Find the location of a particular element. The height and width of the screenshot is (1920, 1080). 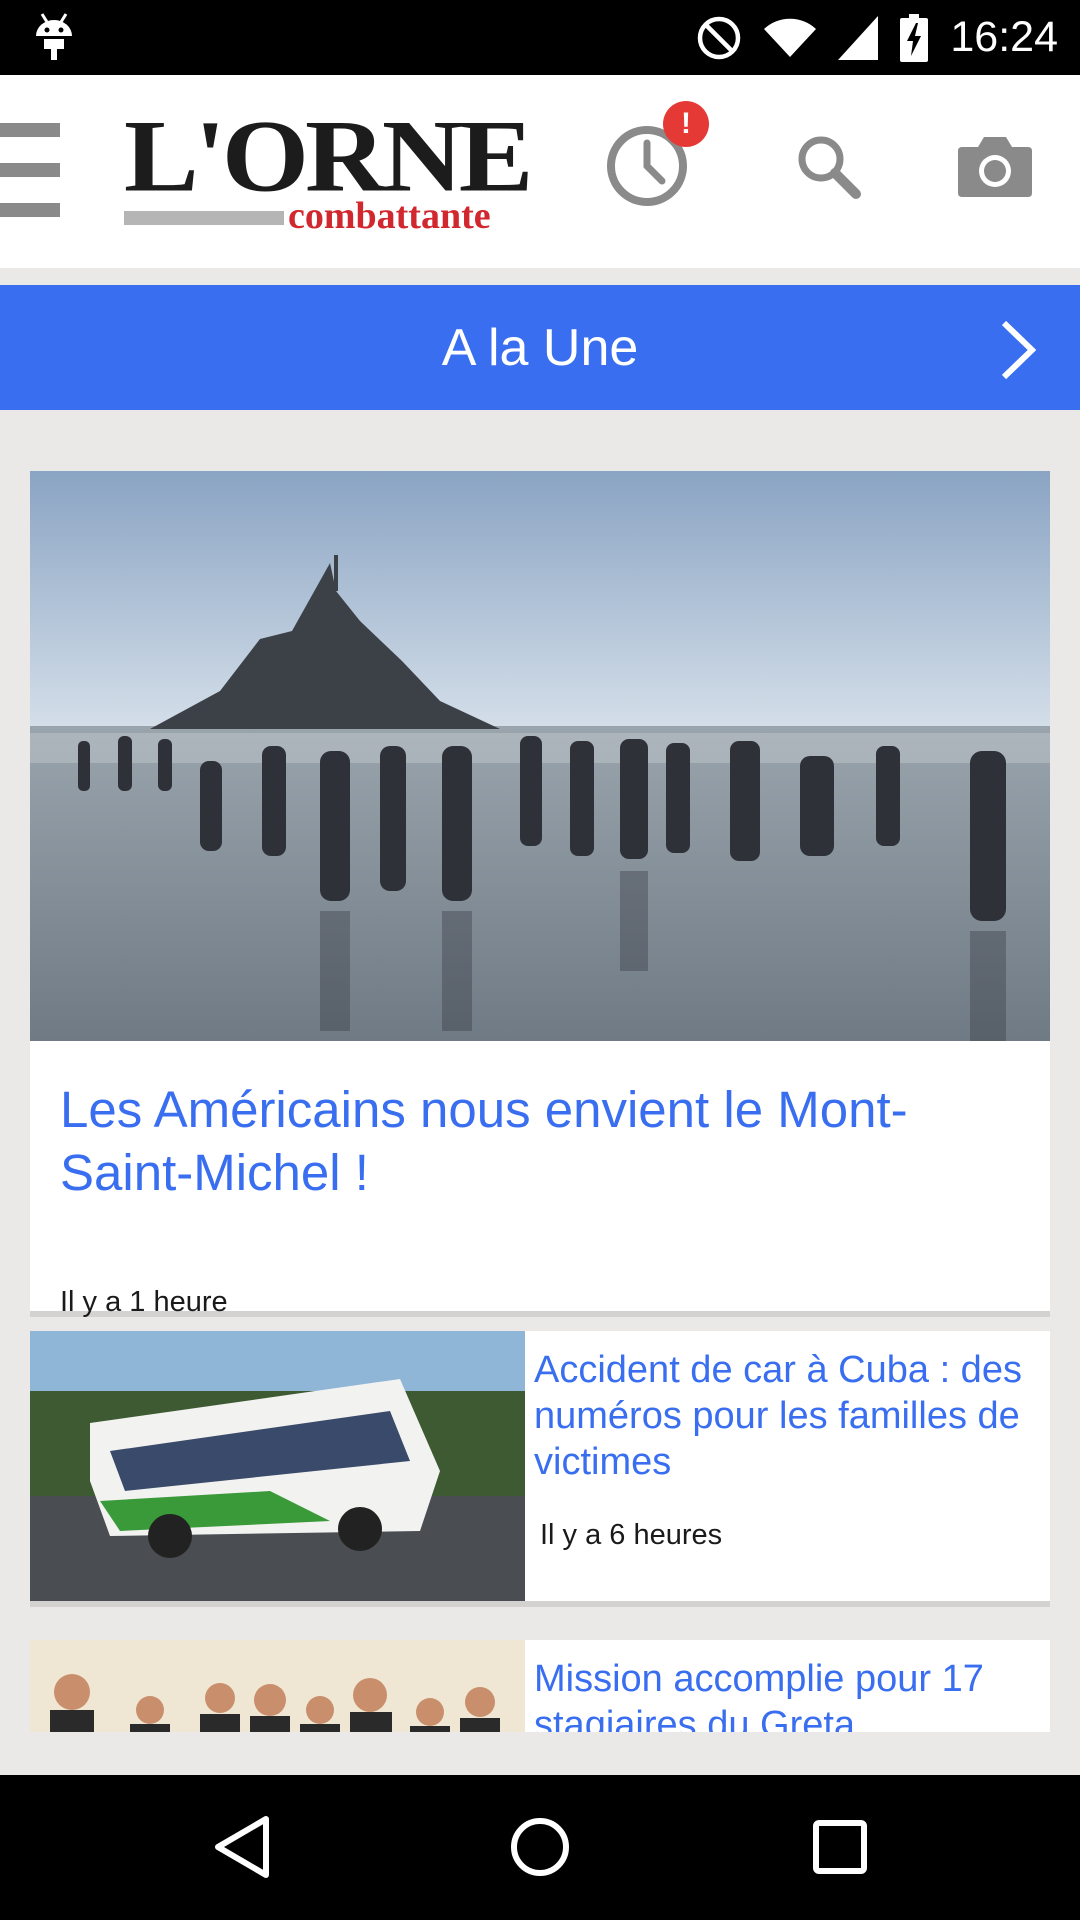

wifi-icon is located at coordinates (790, 37).